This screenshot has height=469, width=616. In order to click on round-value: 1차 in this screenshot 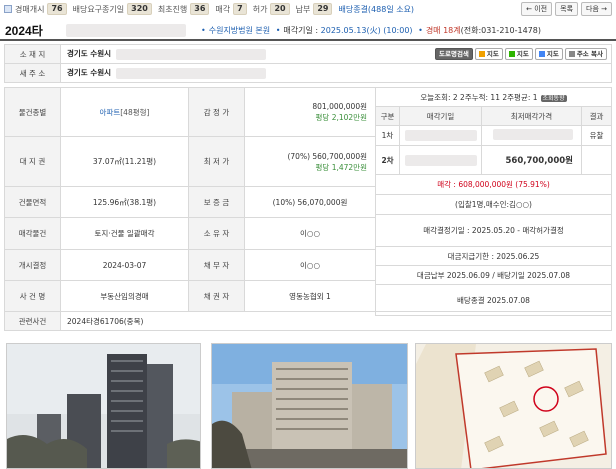, I will do `click(387, 135)`.